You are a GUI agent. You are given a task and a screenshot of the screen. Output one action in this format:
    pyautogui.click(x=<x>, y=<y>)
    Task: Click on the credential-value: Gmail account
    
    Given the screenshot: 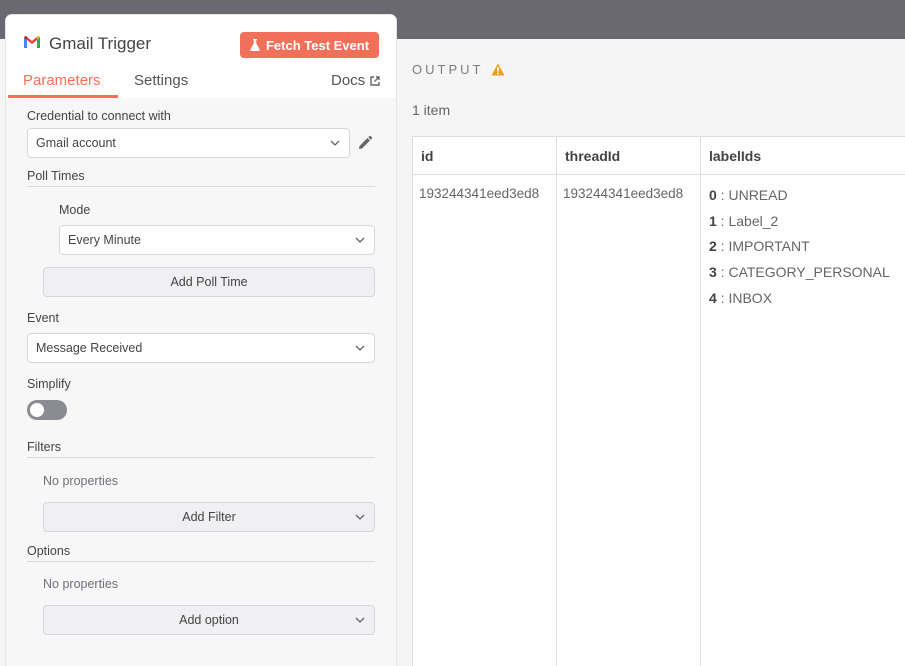 What is the action you would take?
    pyautogui.click(x=76, y=143)
    